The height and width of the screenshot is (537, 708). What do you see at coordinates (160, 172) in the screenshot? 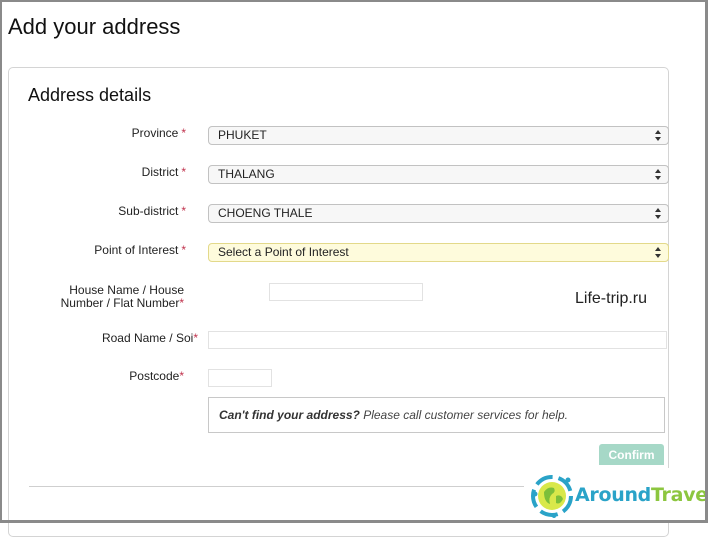
I see `district-label-text: District` at bounding box center [160, 172].